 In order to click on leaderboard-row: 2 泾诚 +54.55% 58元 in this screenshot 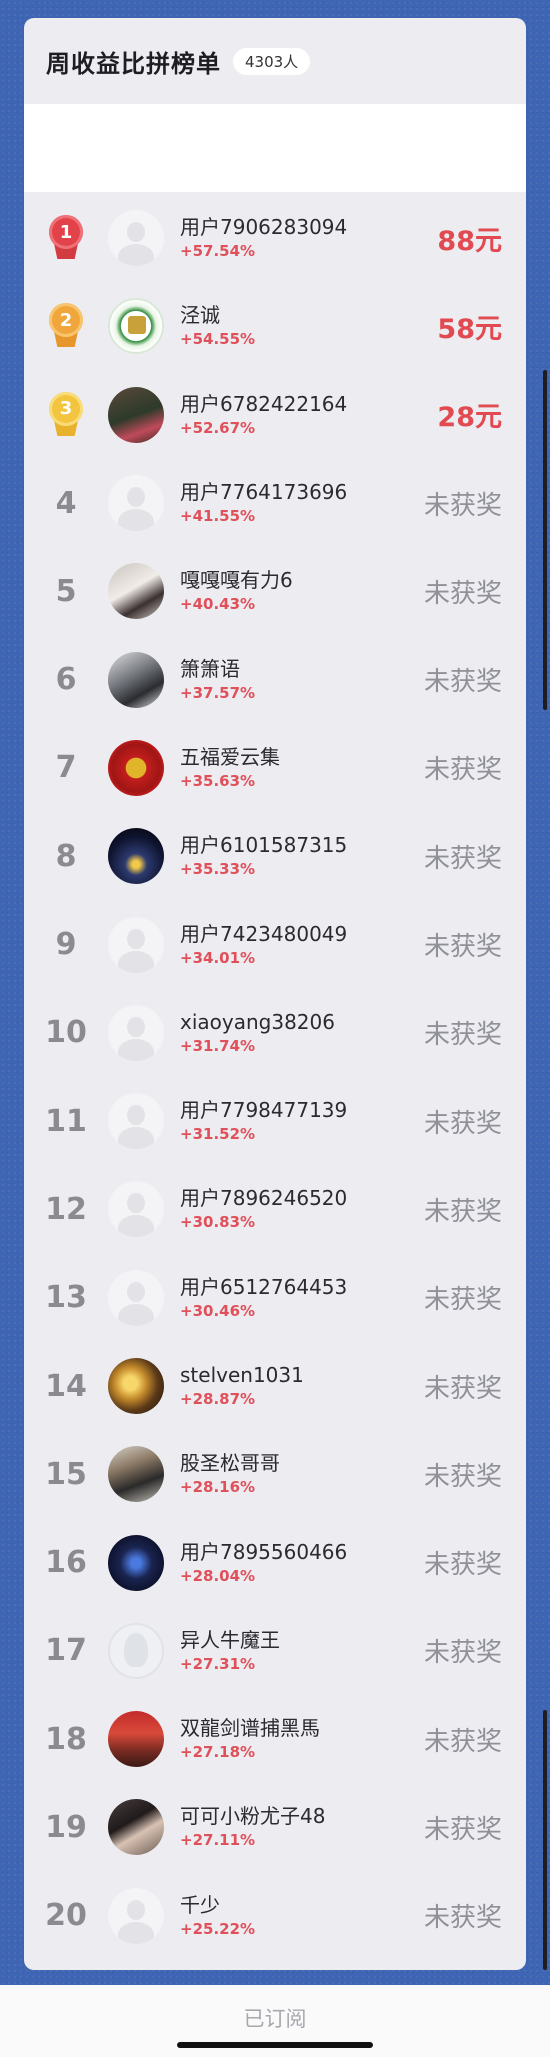, I will do `click(275, 326)`.